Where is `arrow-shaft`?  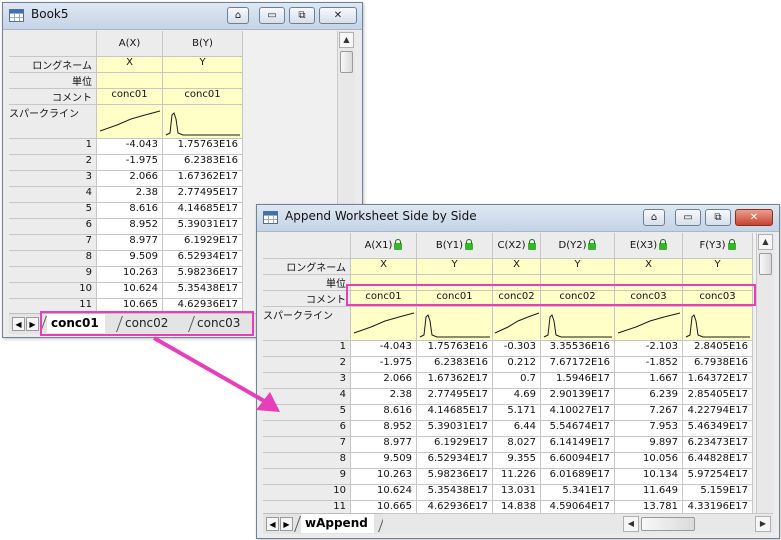 arrow-shaft is located at coordinates (210, 370).